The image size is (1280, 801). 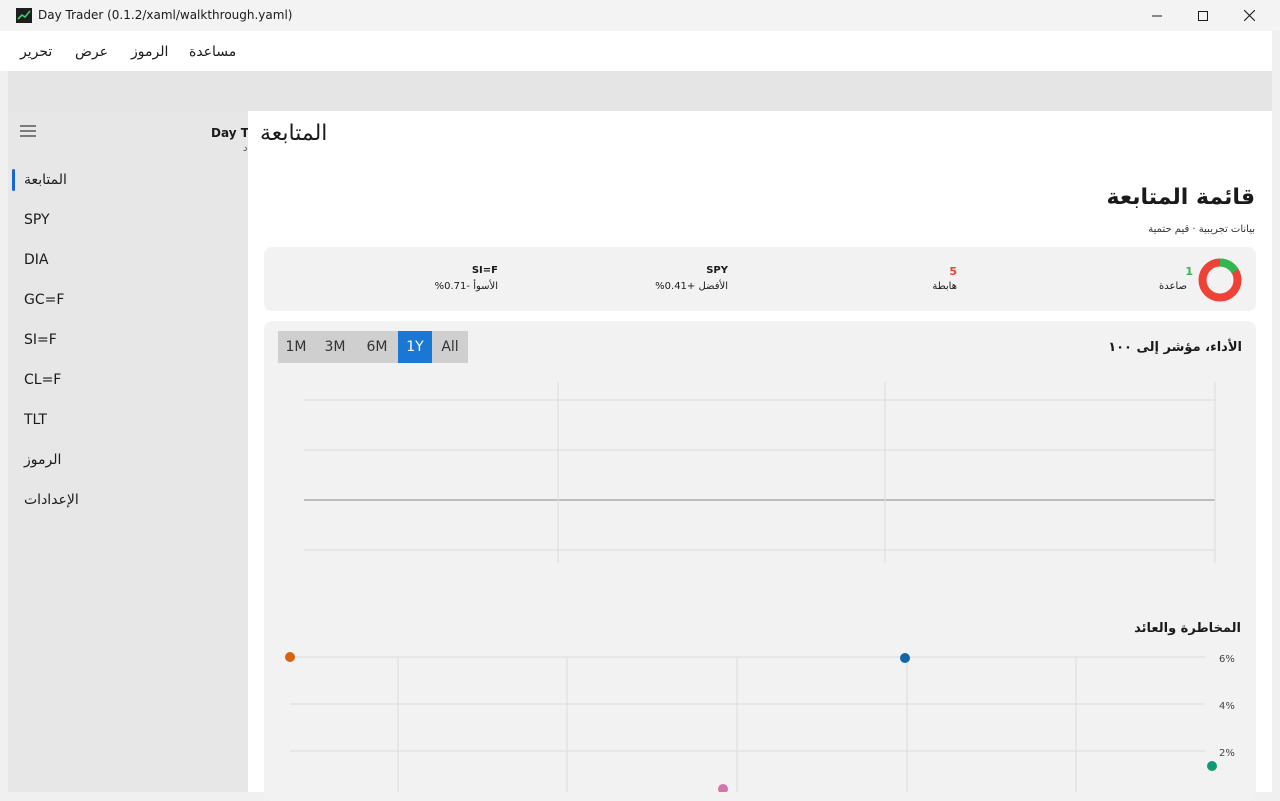 What do you see at coordinates (296, 347) in the screenshot?
I see `range-button-1m: 1M` at bounding box center [296, 347].